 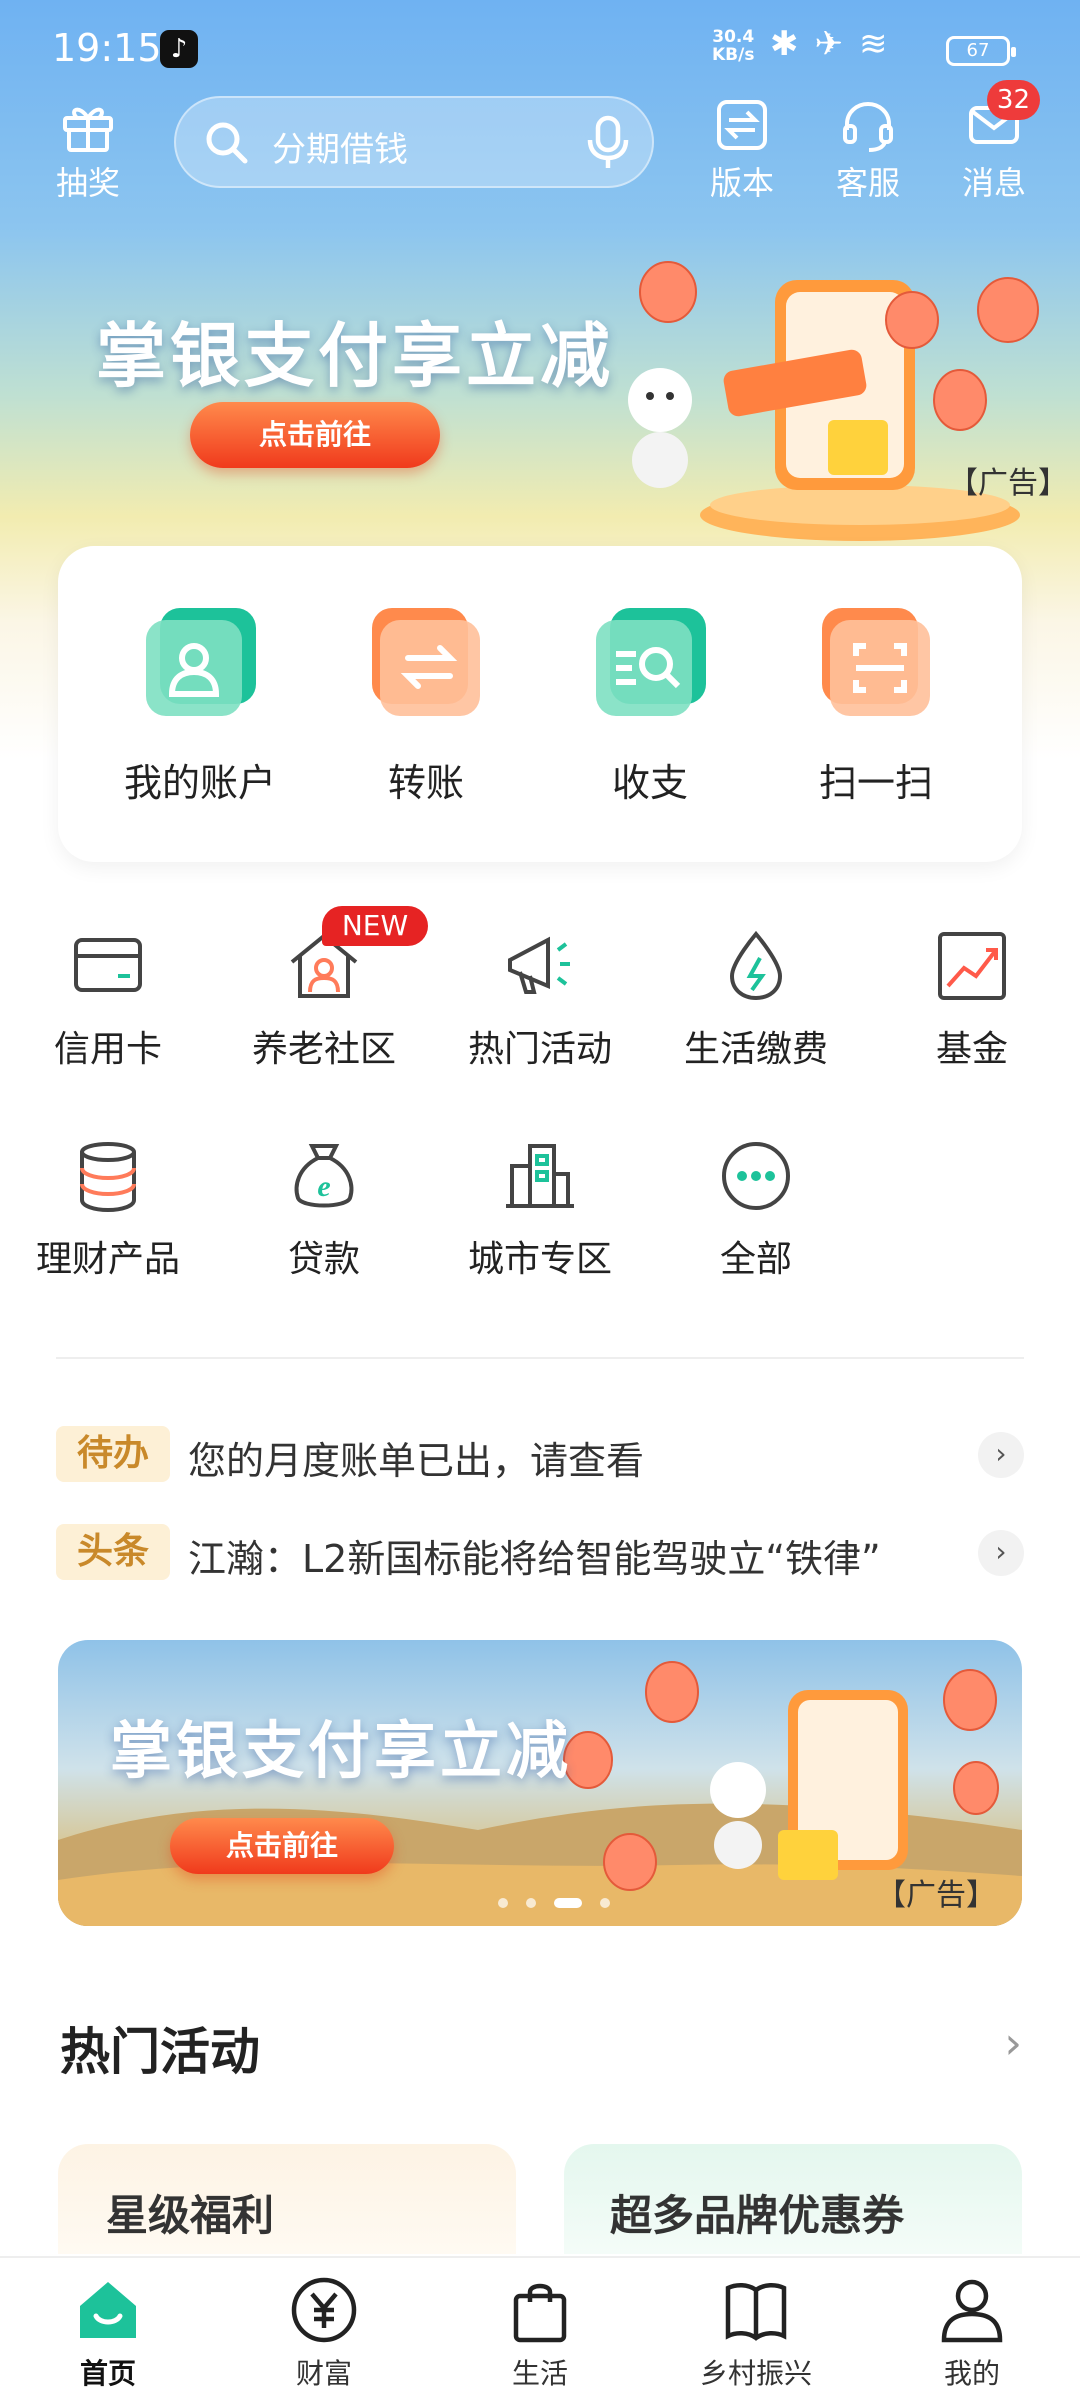 I want to click on headset-icon, so click(x=868, y=126).